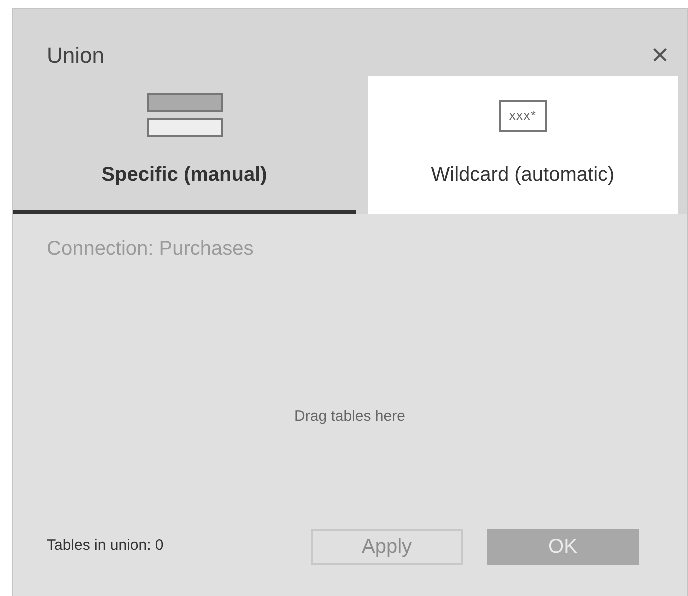 The height and width of the screenshot is (596, 688). Describe the element at coordinates (184, 145) in the screenshot. I see `tab: Specific (manual)` at that location.